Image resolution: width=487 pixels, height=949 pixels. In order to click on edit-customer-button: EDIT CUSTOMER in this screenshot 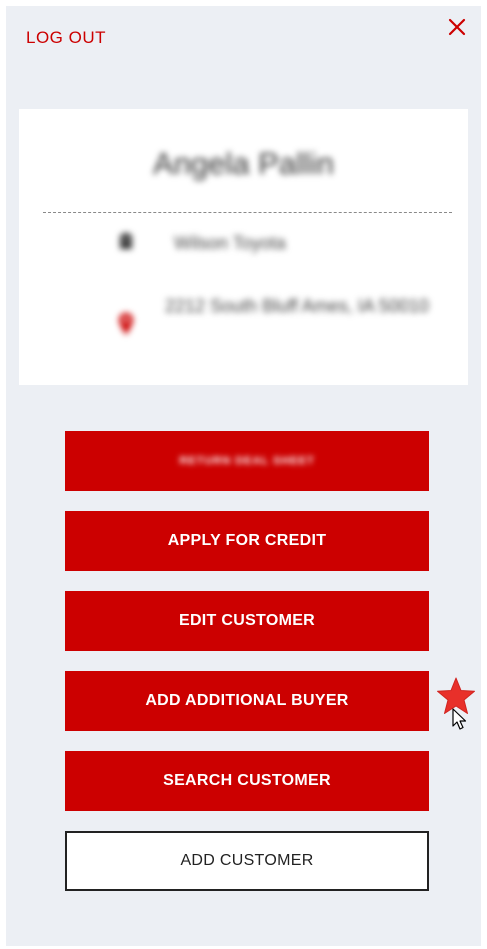, I will do `click(247, 621)`.